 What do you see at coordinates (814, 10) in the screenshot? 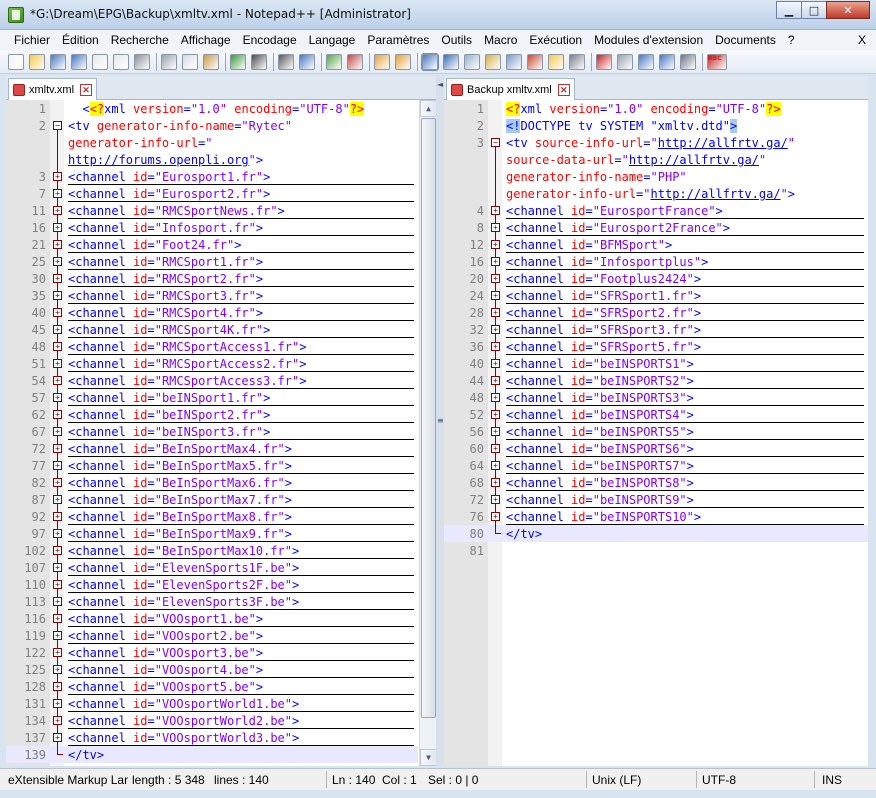
I see `maximize-button: □` at bounding box center [814, 10].